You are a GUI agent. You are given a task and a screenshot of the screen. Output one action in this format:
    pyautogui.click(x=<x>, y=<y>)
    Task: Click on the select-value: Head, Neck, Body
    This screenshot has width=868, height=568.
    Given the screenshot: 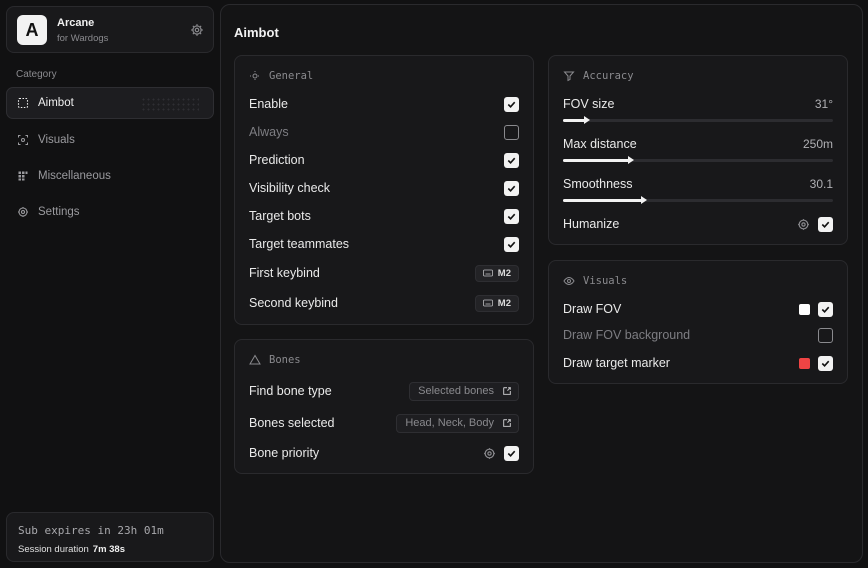 What is the action you would take?
    pyautogui.click(x=449, y=423)
    